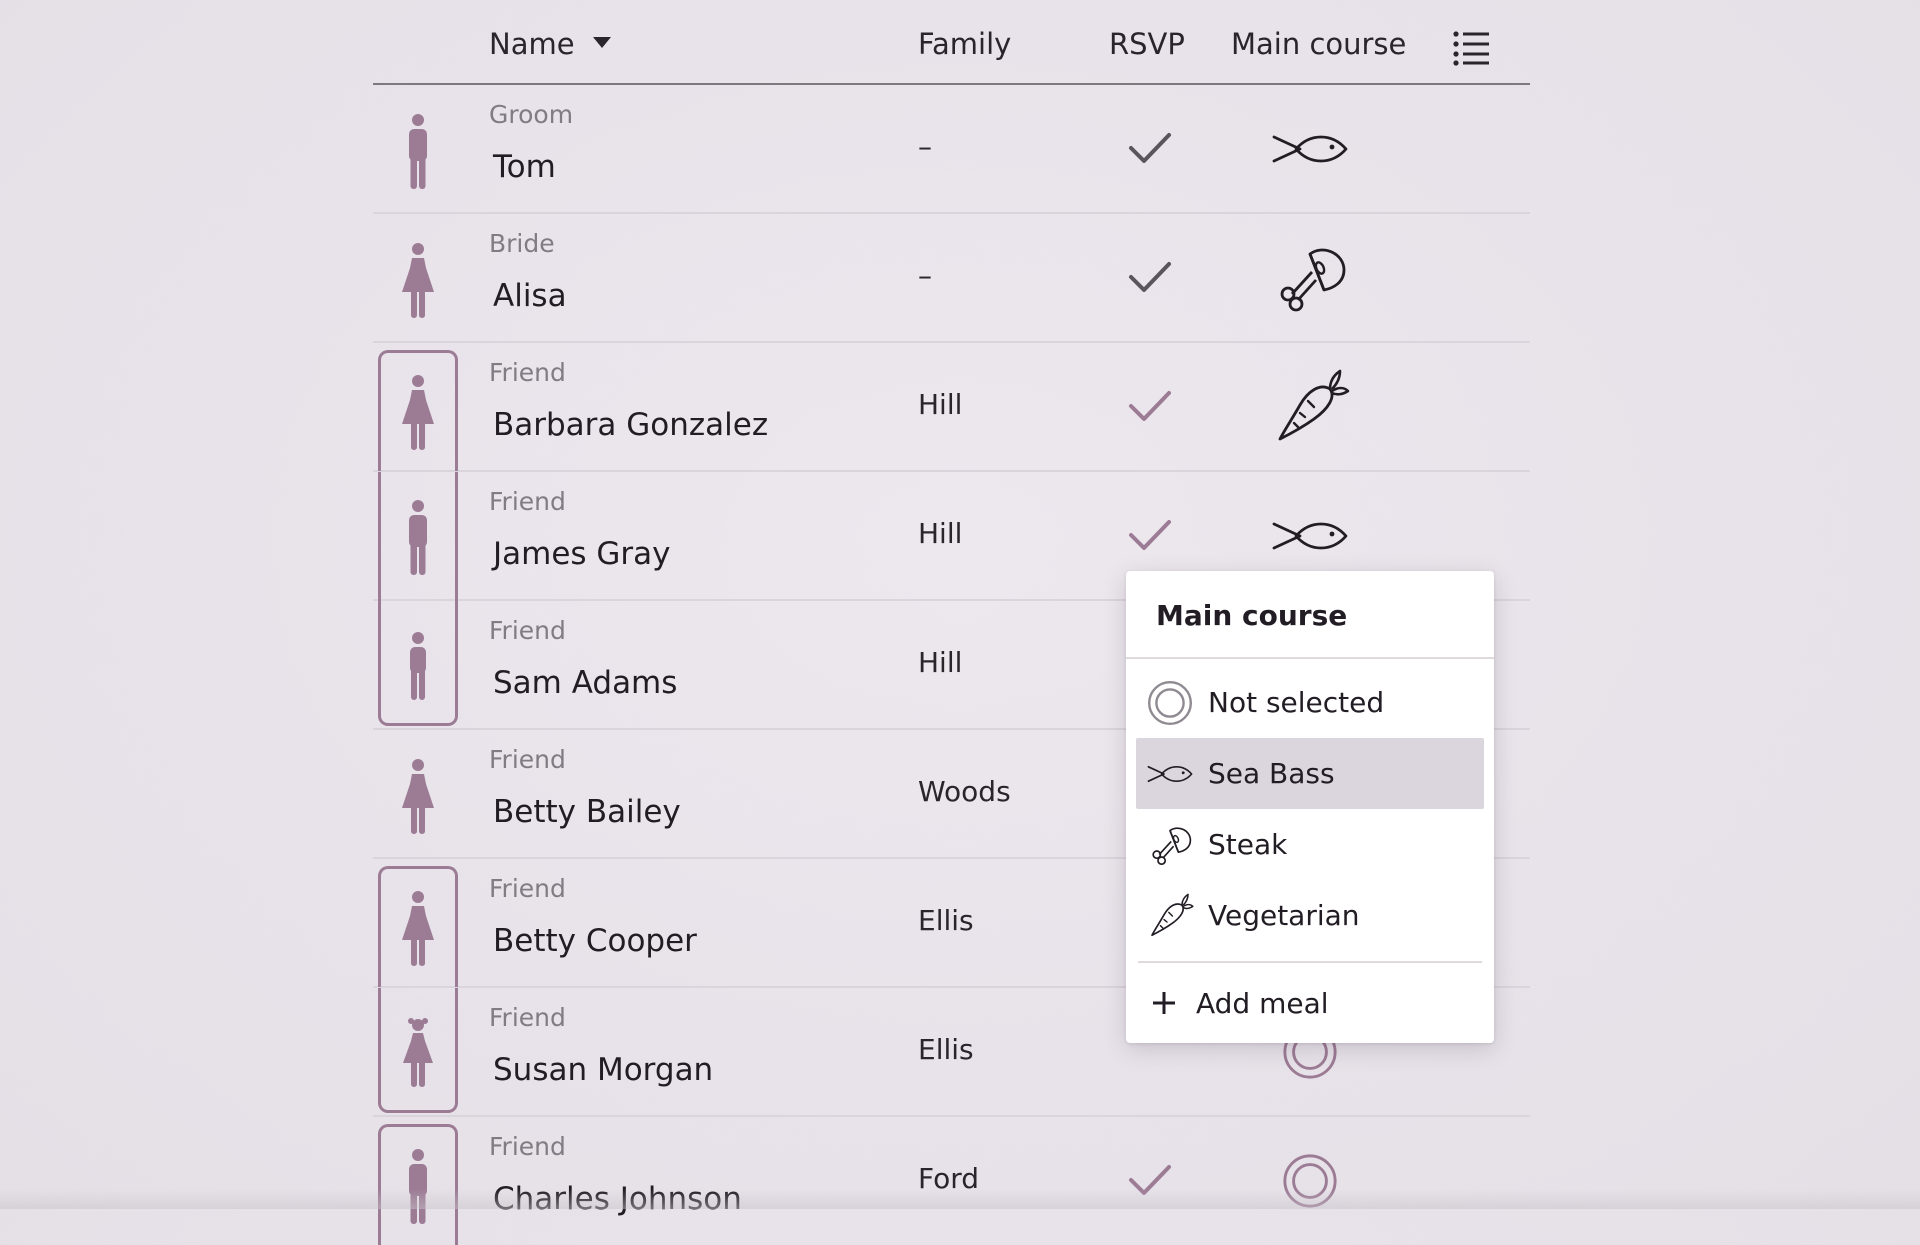 The height and width of the screenshot is (1245, 1920). I want to click on column-header-rsvp: RSVP, so click(1147, 44).